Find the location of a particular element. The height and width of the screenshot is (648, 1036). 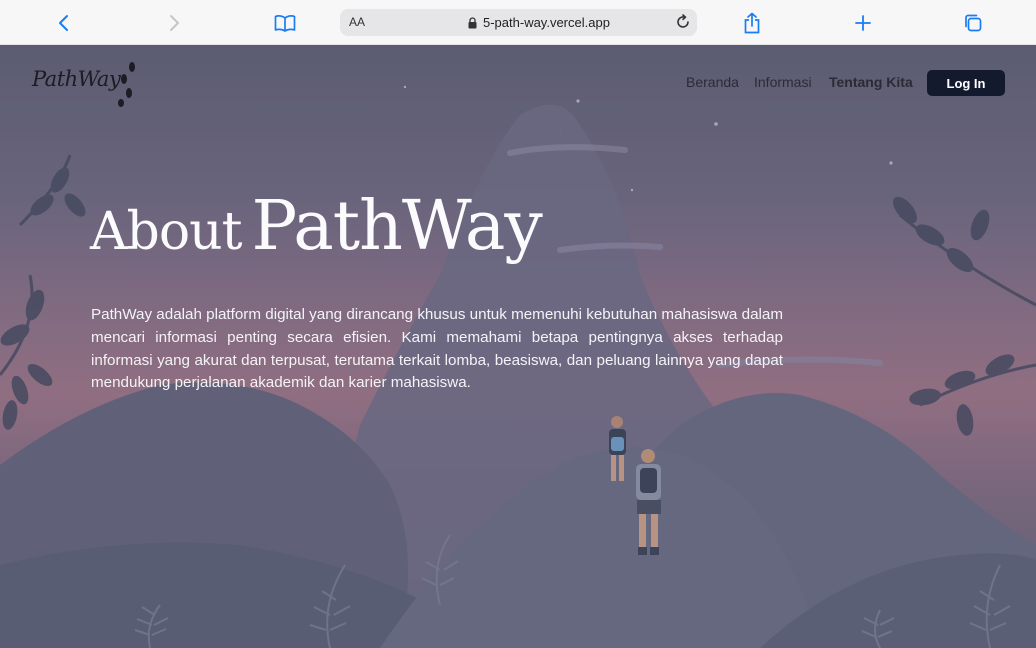

reader-text-size: AA is located at coordinates (357, 22).